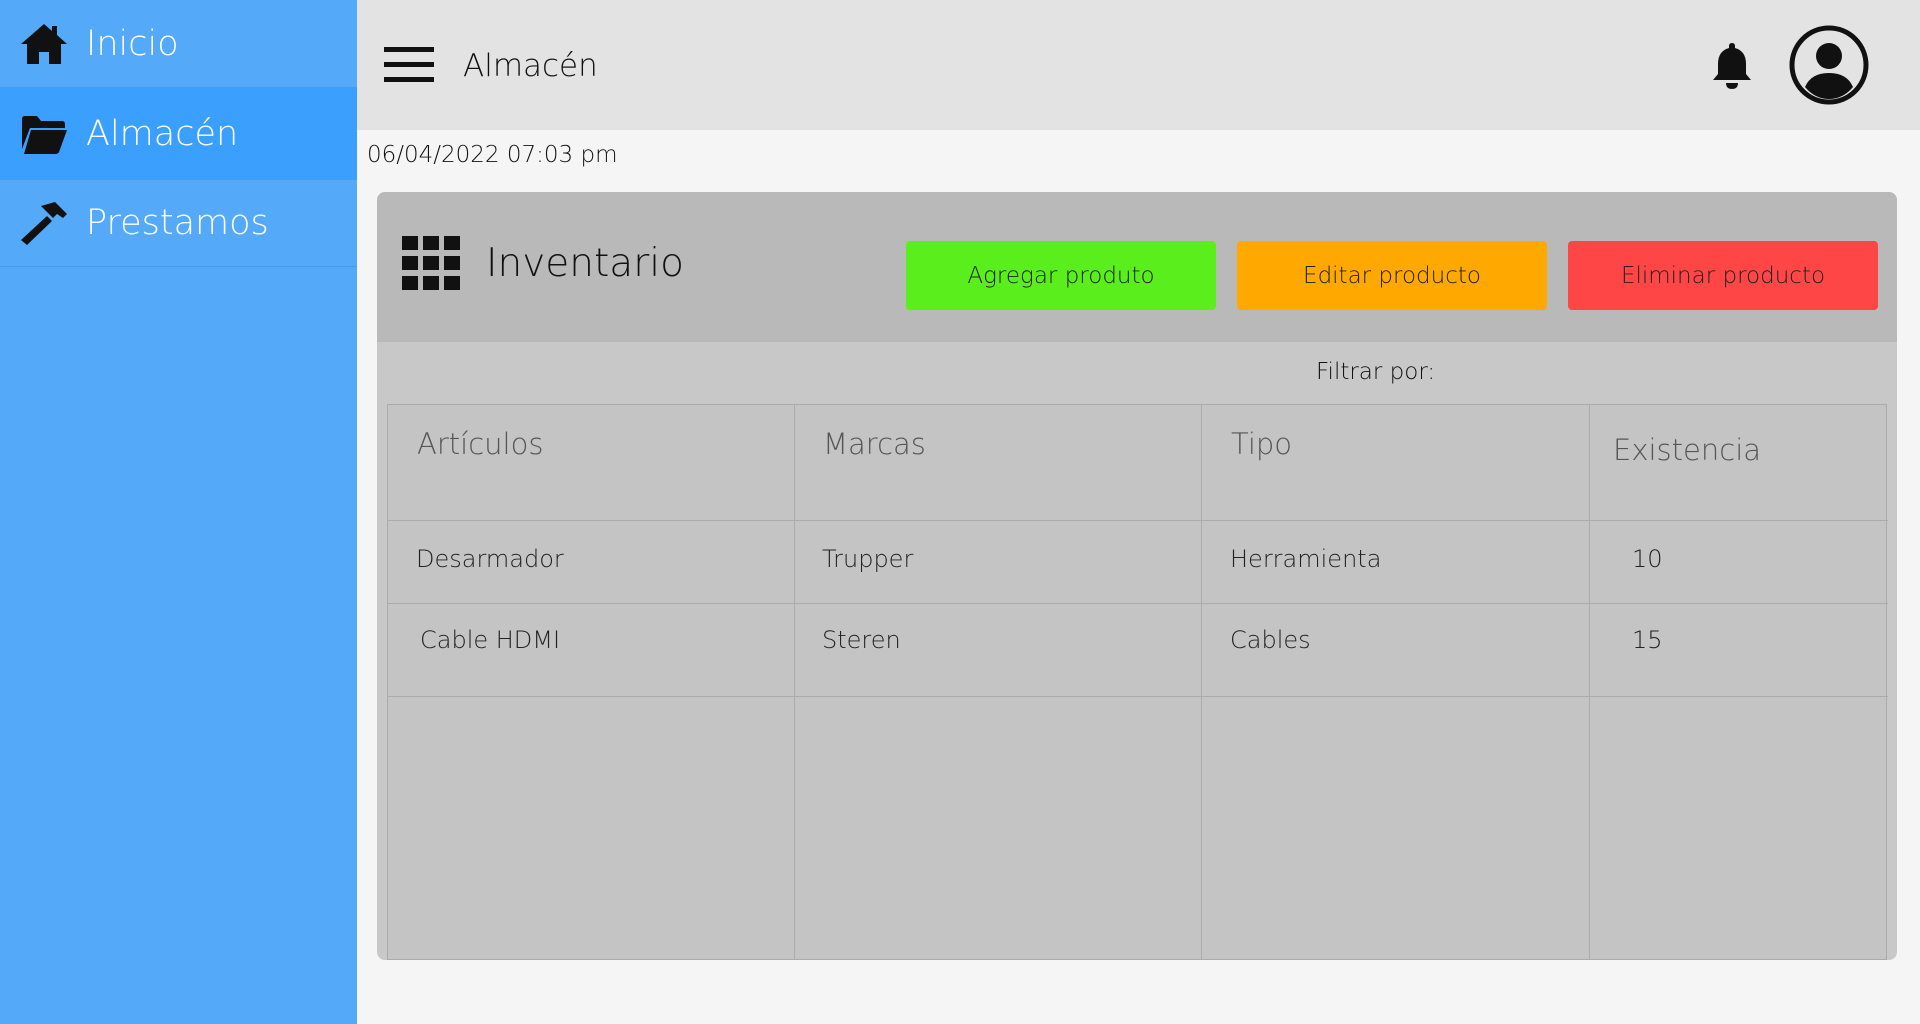  Describe the element at coordinates (44, 223) in the screenshot. I see `hammer-icon` at that location.